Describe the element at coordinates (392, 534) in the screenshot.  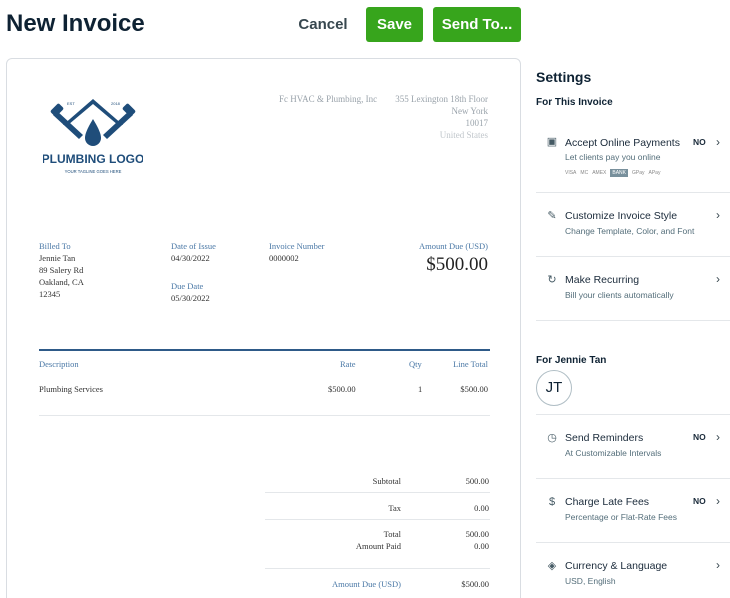
I see `total-label: Total` at that location.